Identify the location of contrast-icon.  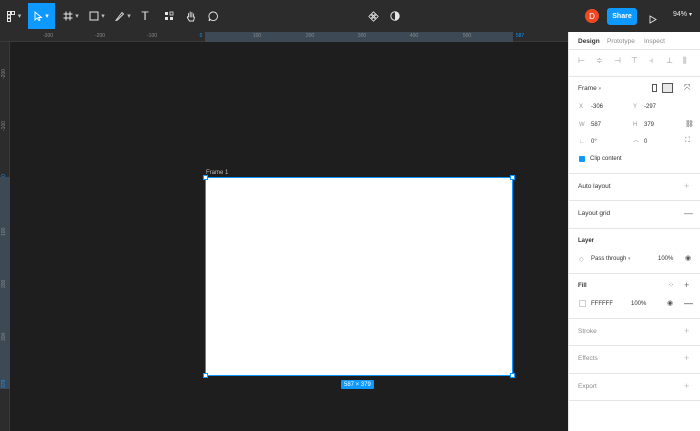
(395, 16).